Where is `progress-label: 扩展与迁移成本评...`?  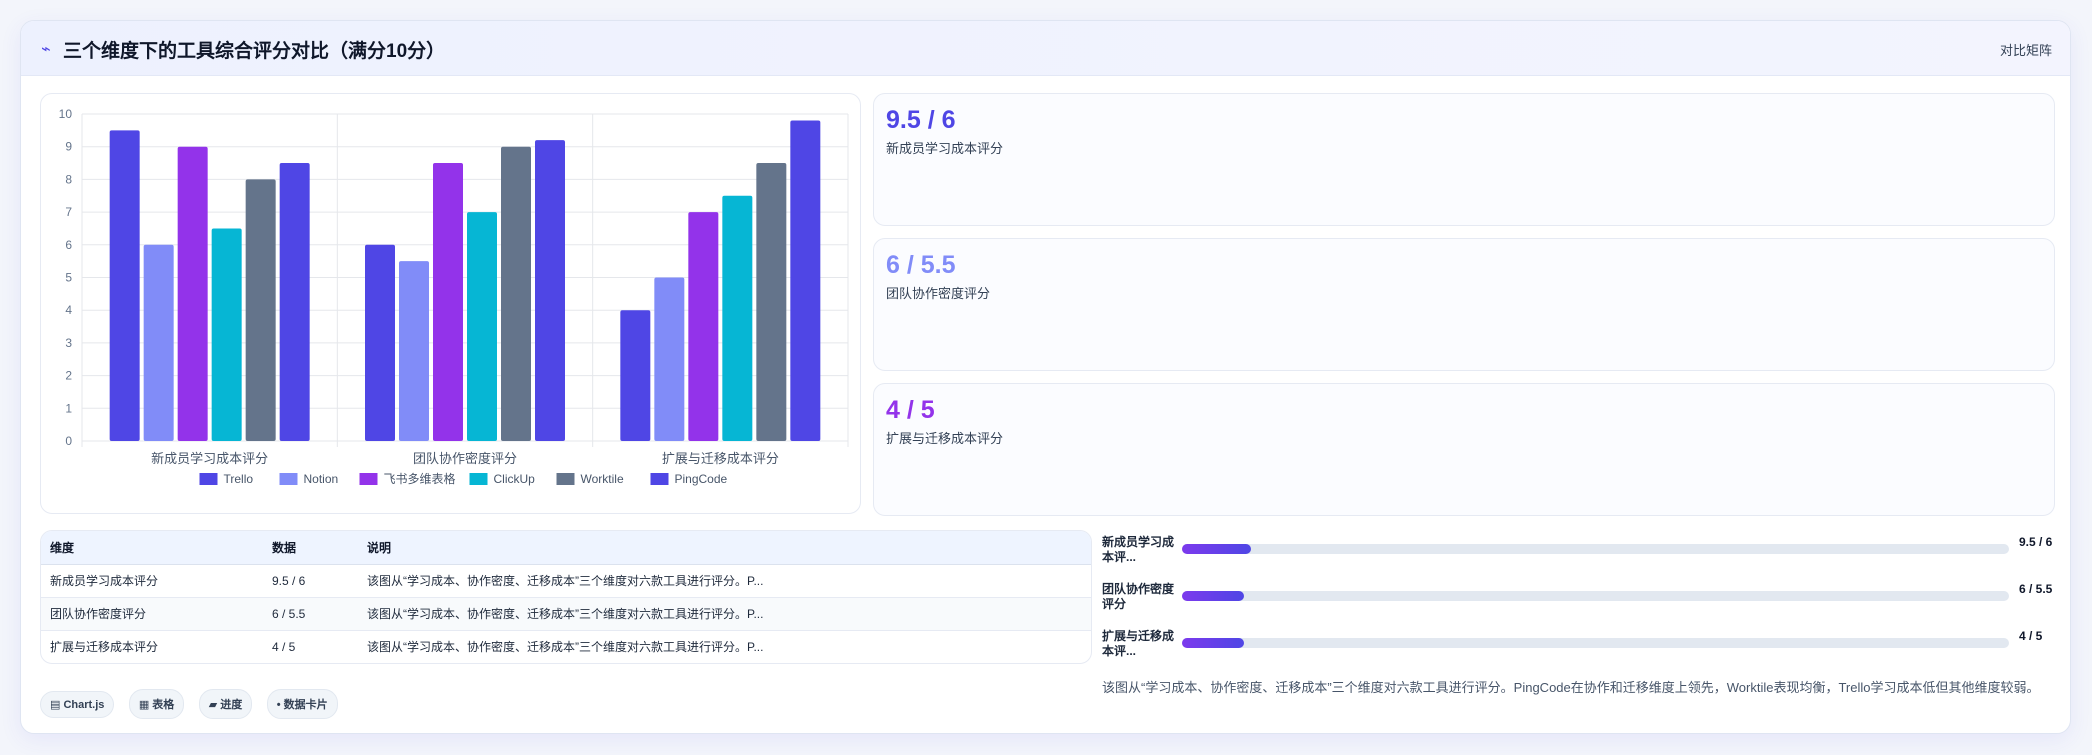 progress-label: 扩展与迁移成本评... is located at coordinates (1138, 643).